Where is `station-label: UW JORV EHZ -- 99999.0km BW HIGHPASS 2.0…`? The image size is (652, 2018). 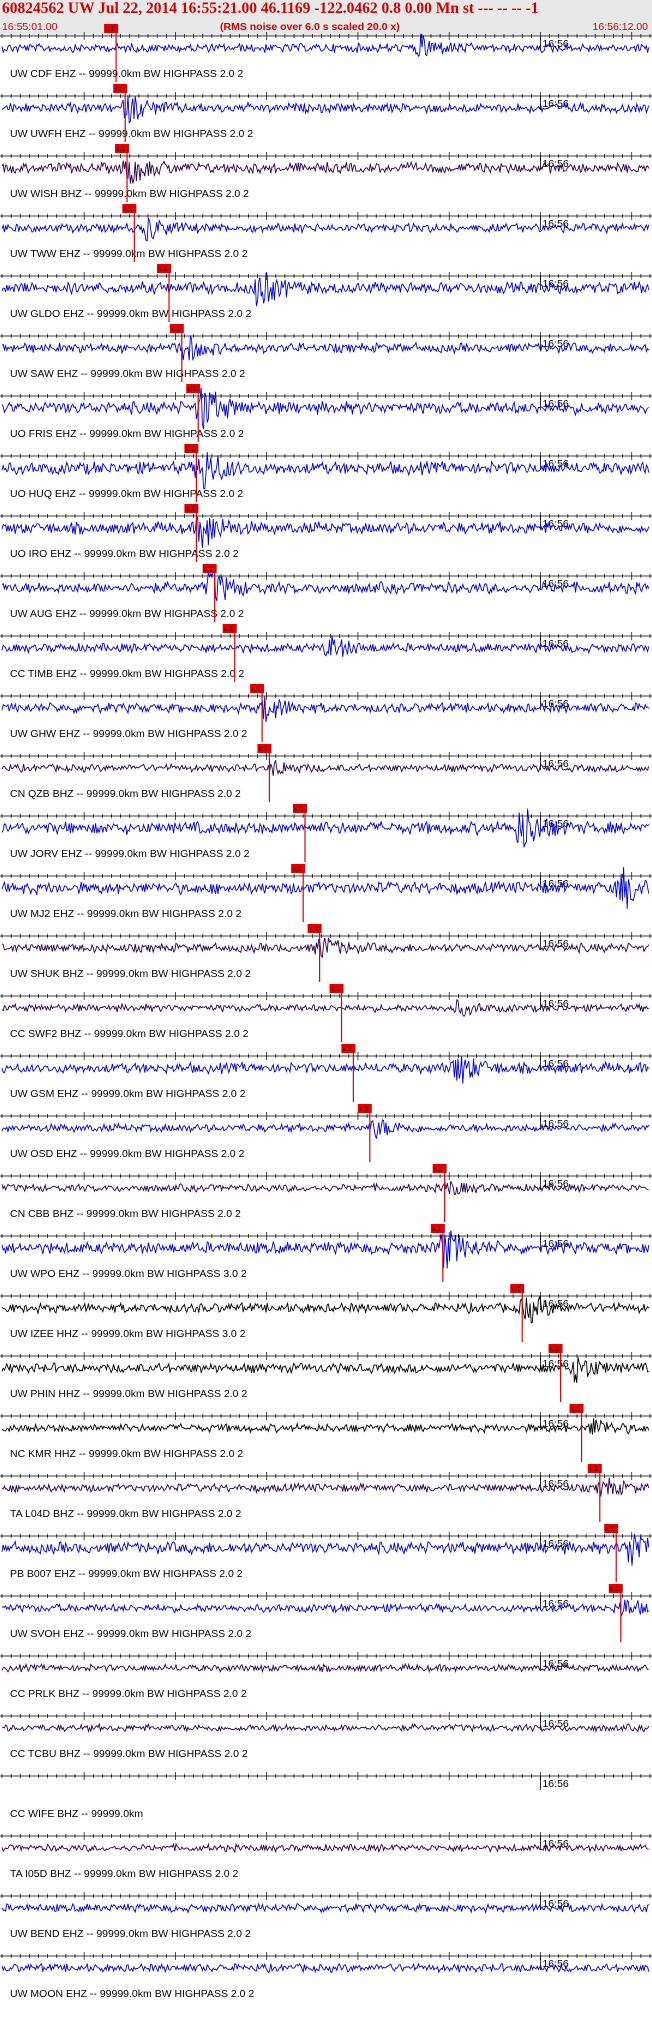 station-label: UW JORV EHZ -- 99999.0km BW HIGHPASS 2.0… is located at coordinates (130, 854).